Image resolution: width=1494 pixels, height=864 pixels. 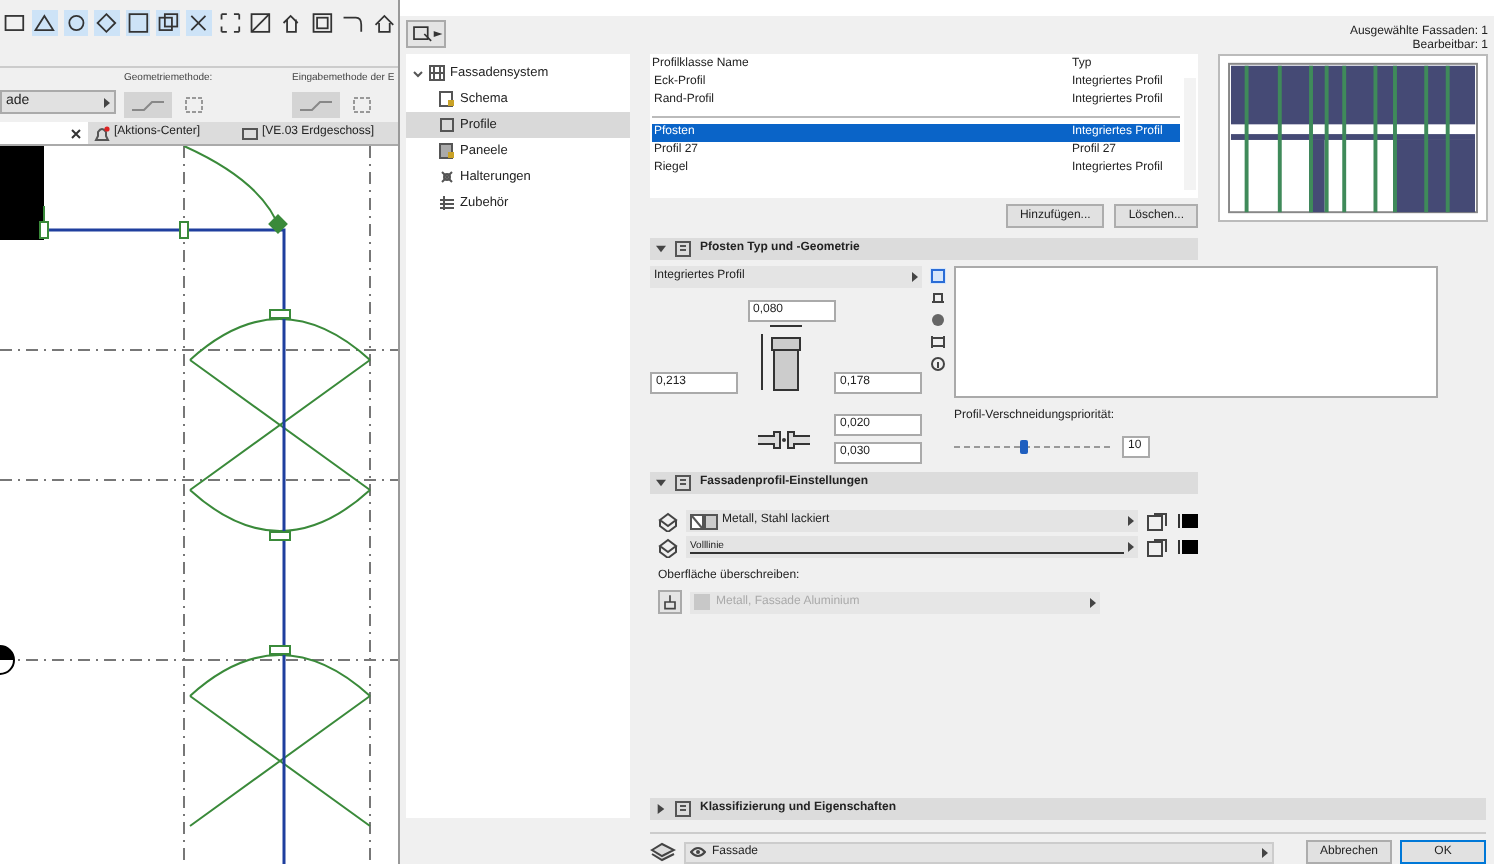 I want to click on favorites-icon, so click(x=426, y=33).